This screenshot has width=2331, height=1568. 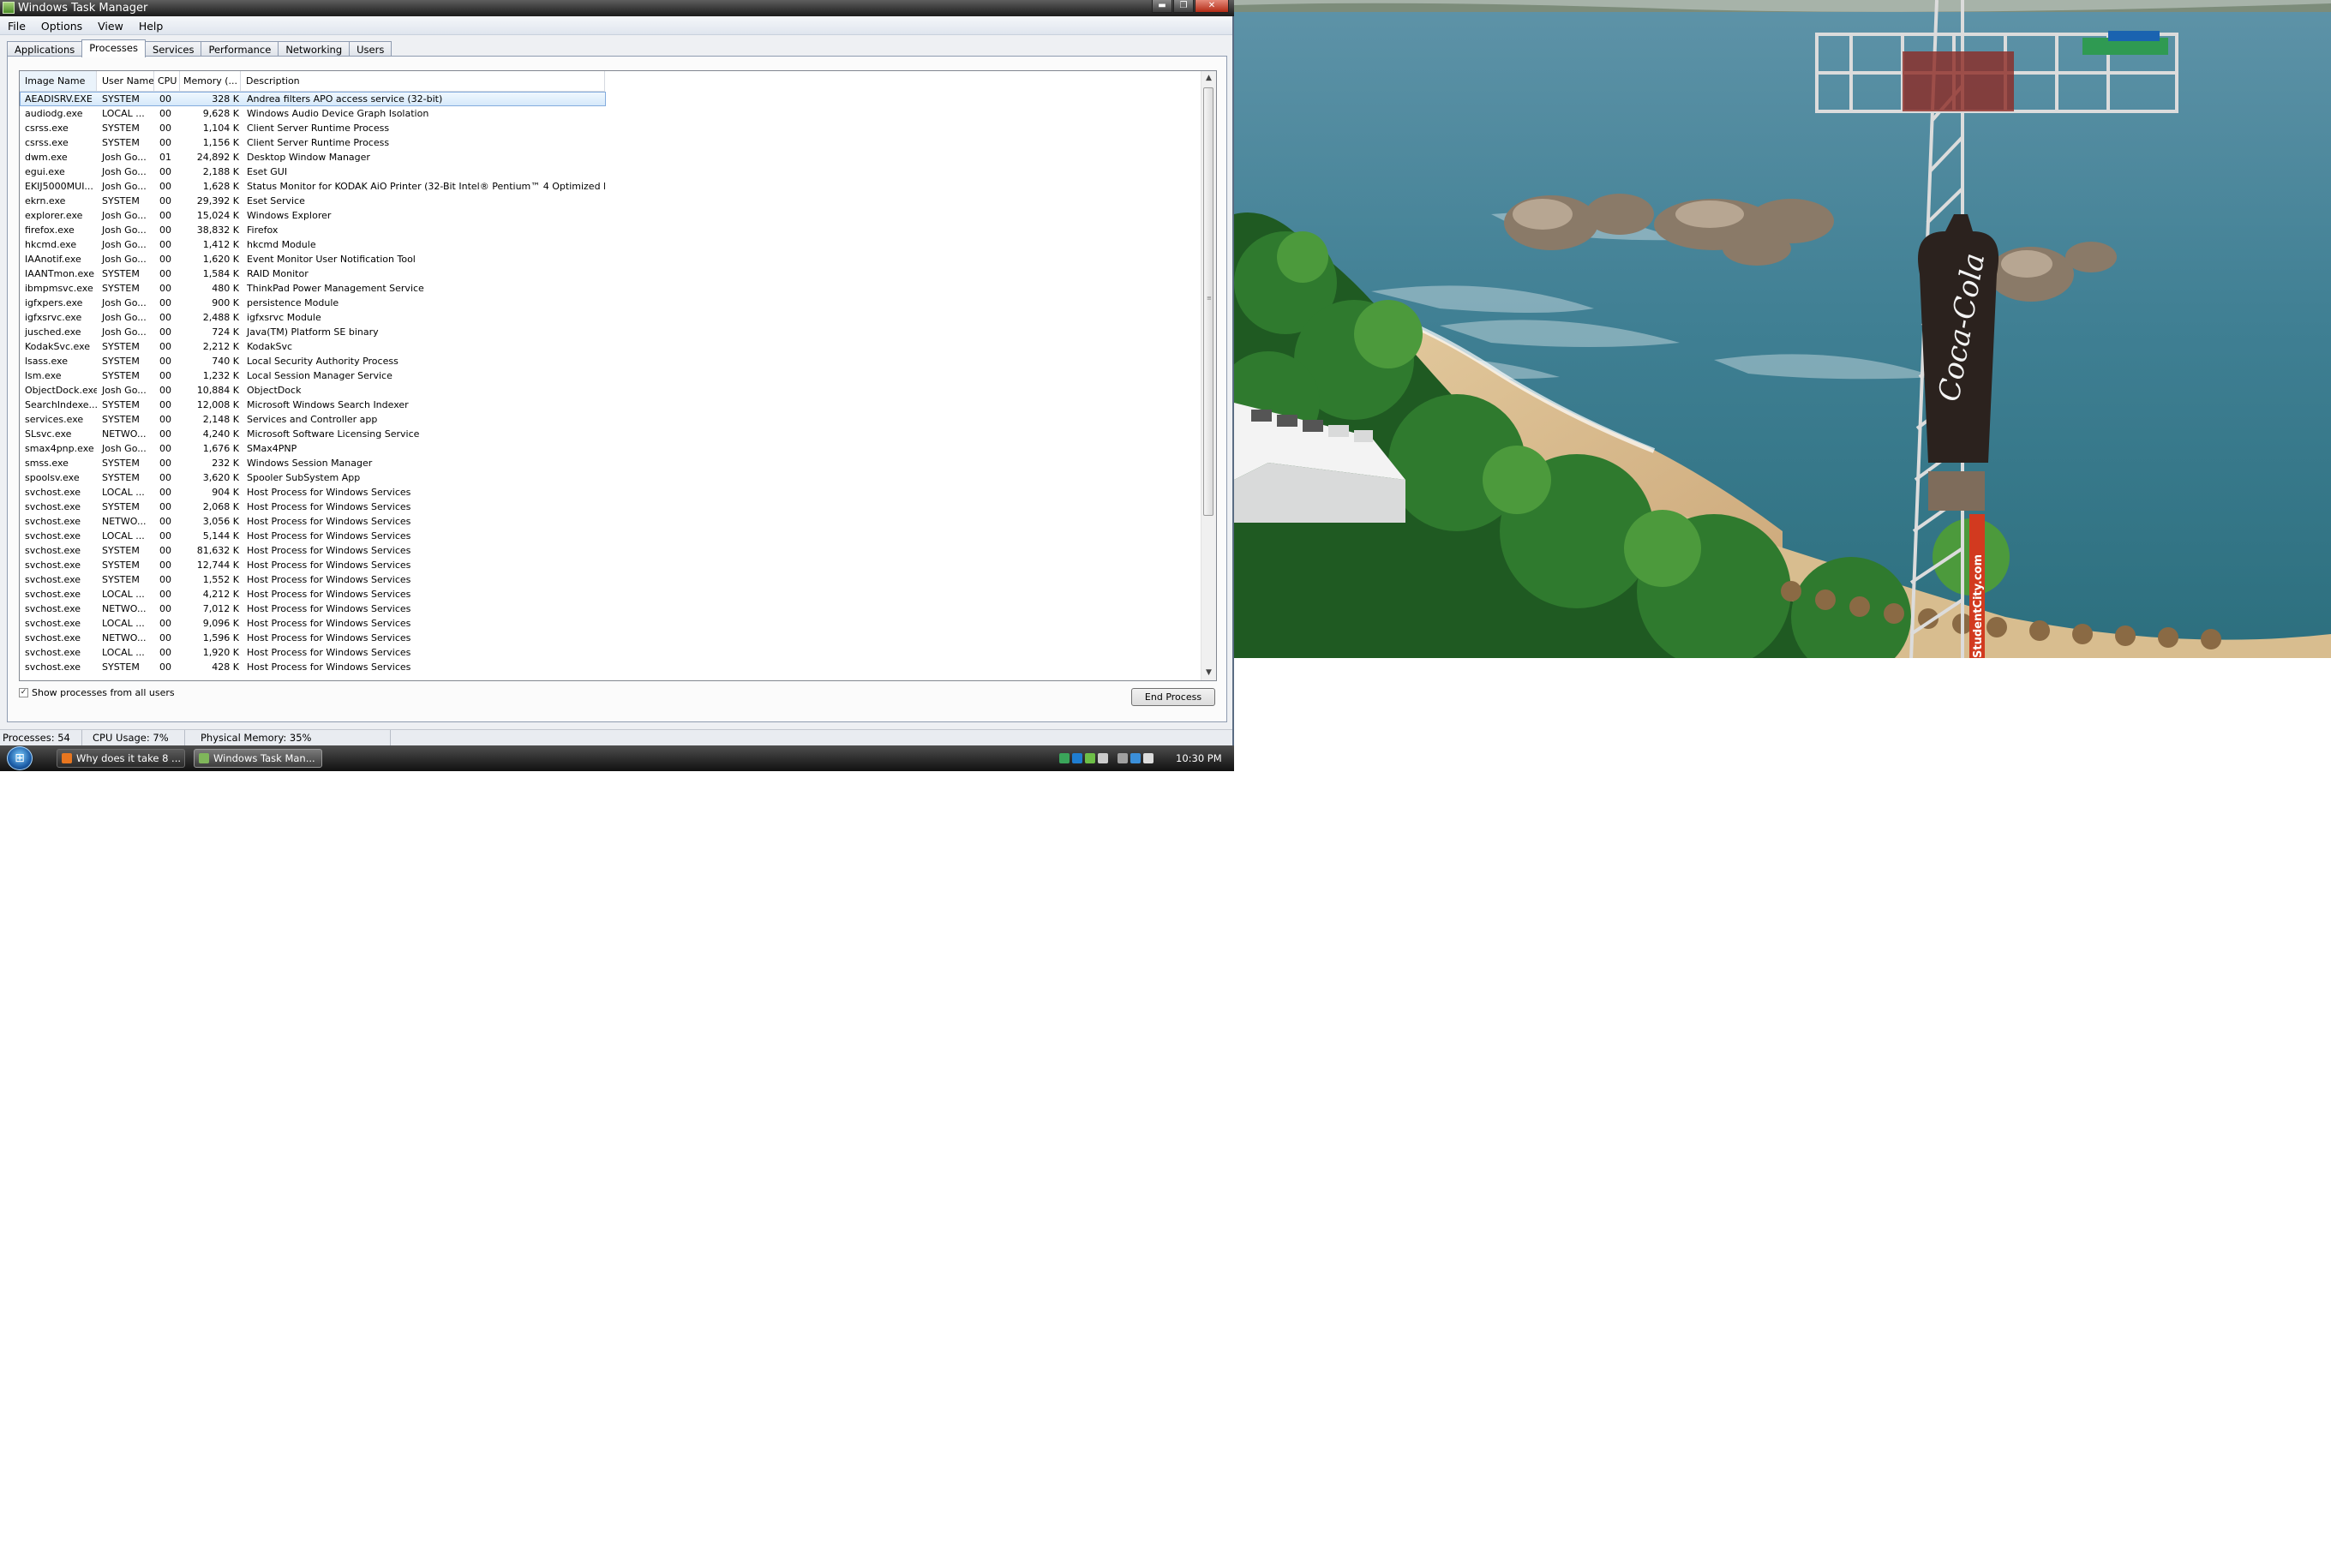 I want to click on scroll-up-icon: ▲, so click(x=1208, y=78).